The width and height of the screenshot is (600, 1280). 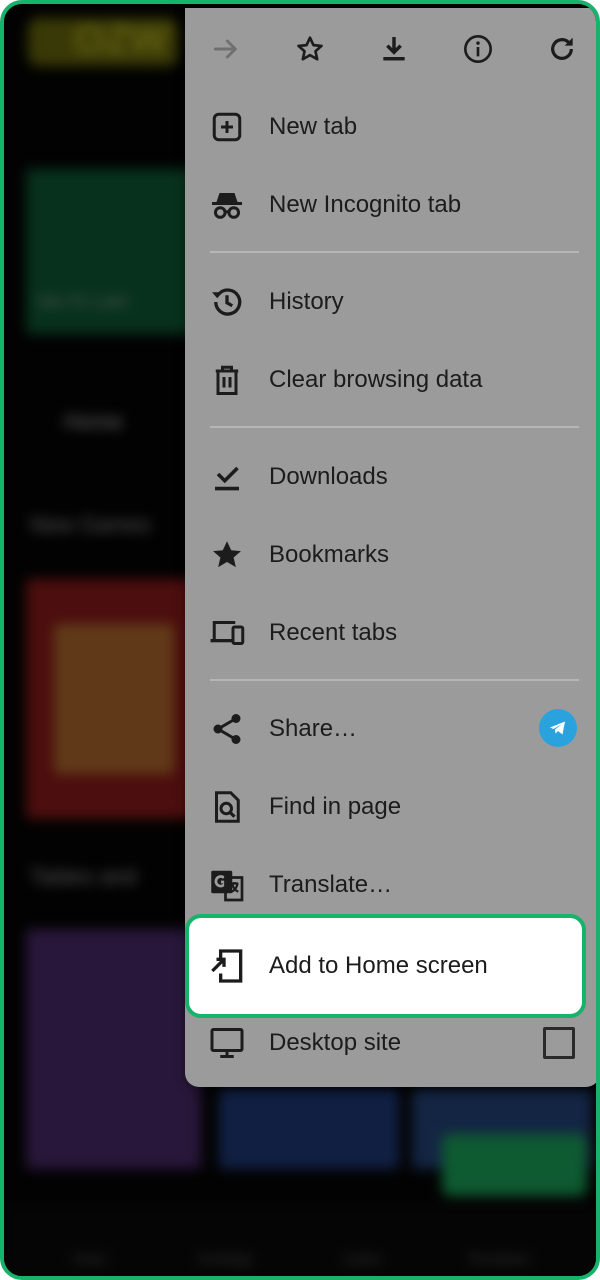 What do you see at coordinates (333, 632) in the screenshot?
I see `menu-item-label: Recent tabs` at bounding box center [333, 632].